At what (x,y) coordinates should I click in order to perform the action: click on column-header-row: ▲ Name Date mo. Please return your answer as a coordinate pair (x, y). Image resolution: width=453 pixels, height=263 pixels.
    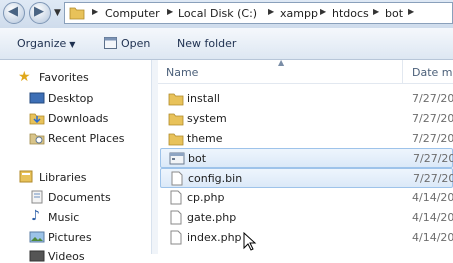
    Looking at the image, I should click on (305, 71).